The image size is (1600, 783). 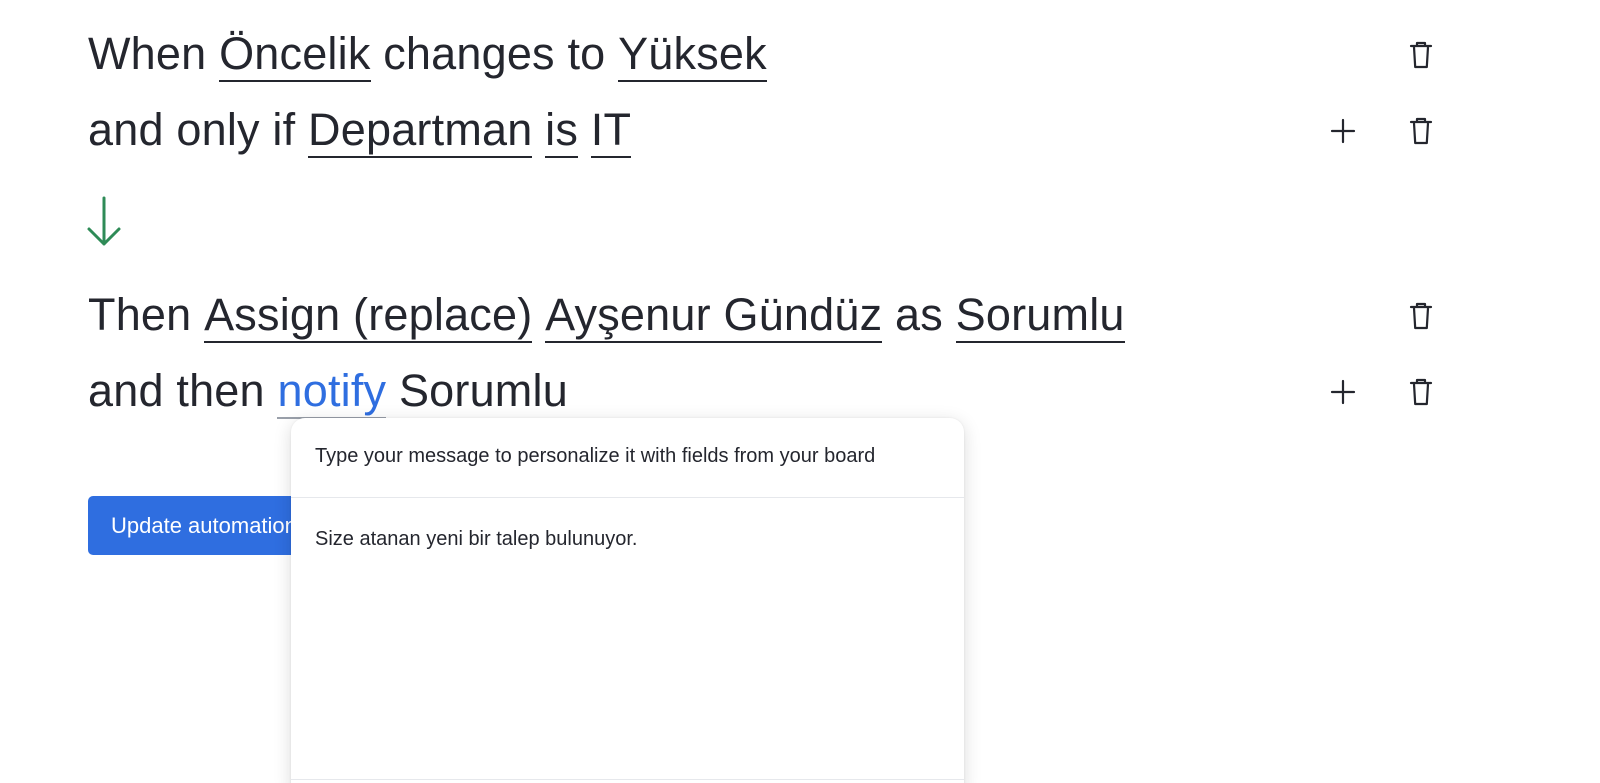 What do you see at coordinates (627, 779) in the screenshot?
I see `popover-divider` at bounding box center [627, 779].